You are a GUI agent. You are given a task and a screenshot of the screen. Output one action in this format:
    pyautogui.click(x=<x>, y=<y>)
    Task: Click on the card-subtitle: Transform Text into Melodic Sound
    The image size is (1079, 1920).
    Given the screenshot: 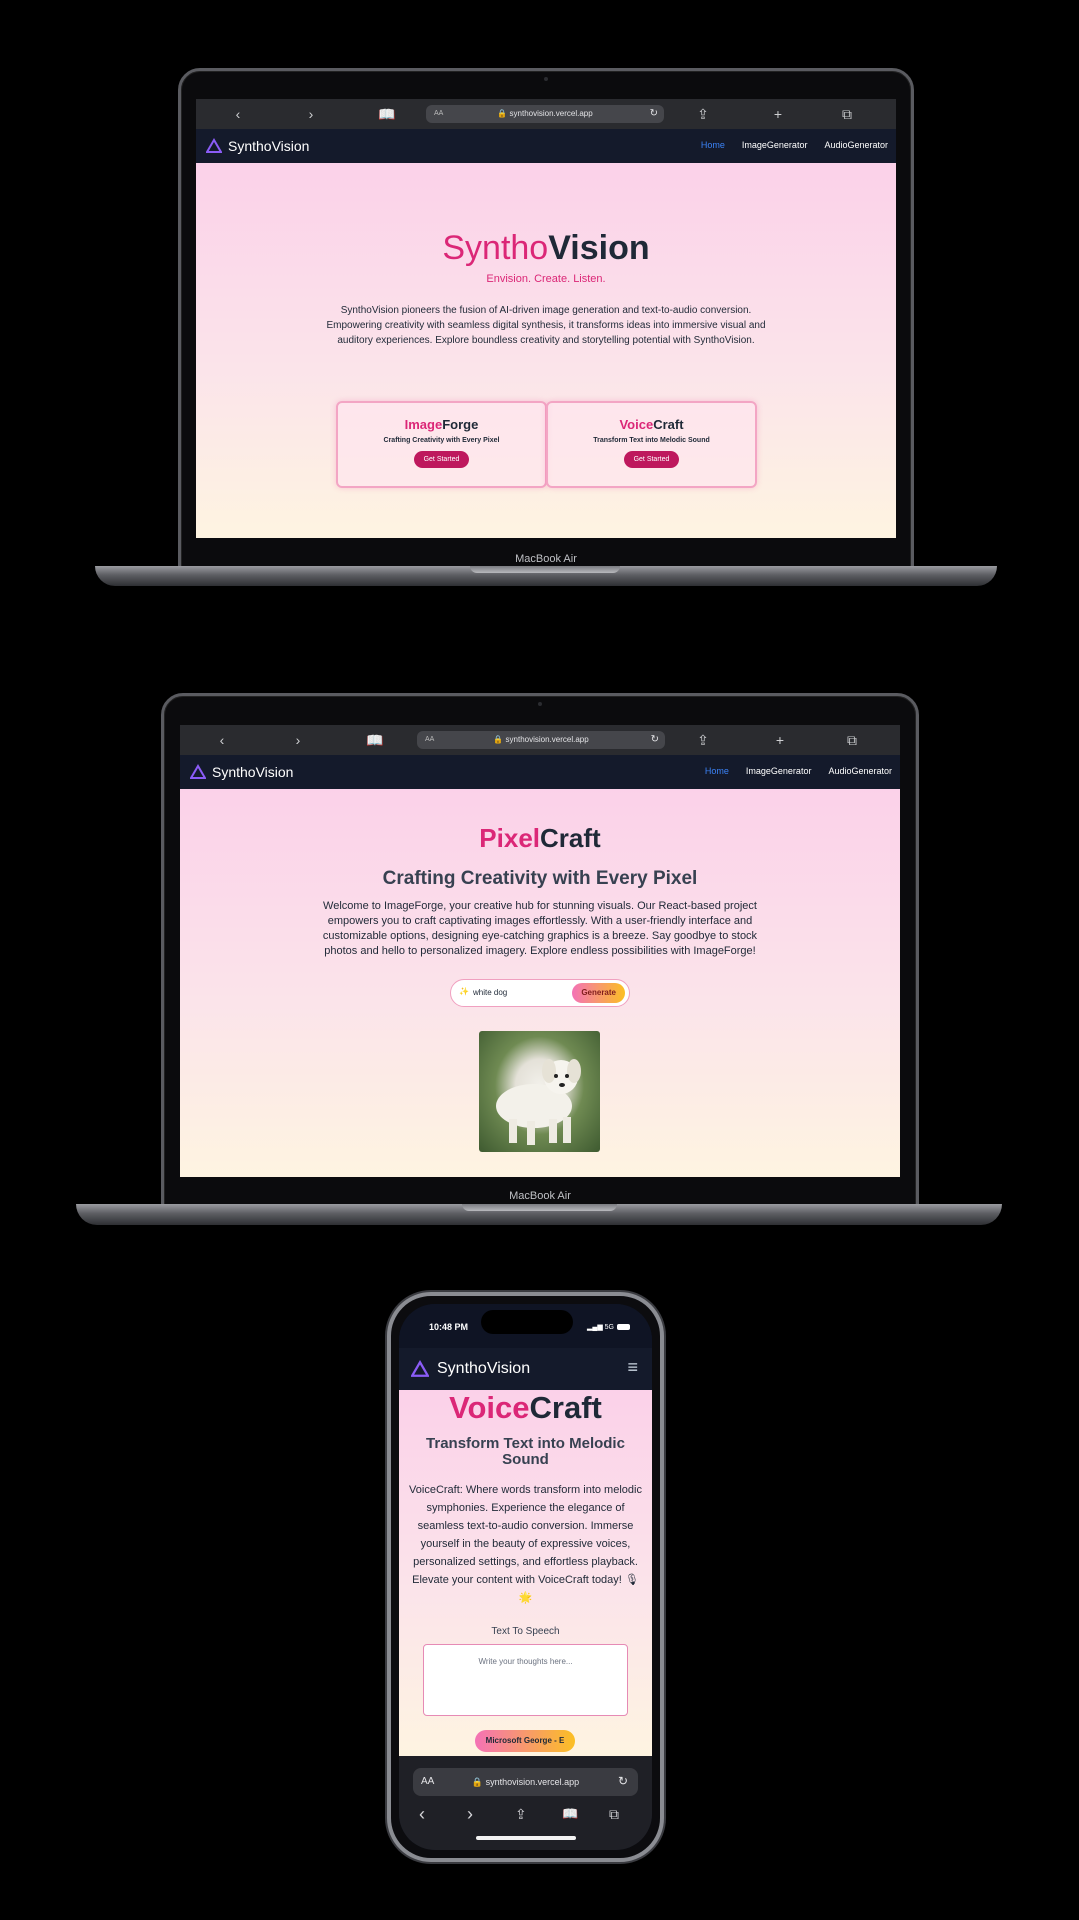 What is the action you would take?
    pyautogui.click(x=651, y=440)
    